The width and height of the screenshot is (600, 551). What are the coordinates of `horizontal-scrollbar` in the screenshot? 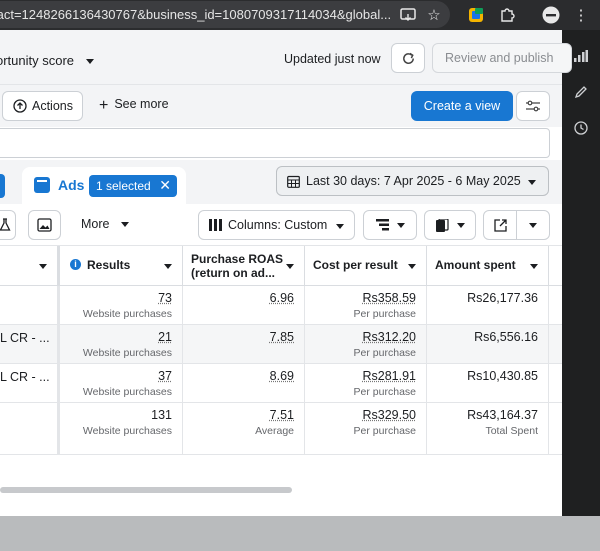 It's located at (146, 490).